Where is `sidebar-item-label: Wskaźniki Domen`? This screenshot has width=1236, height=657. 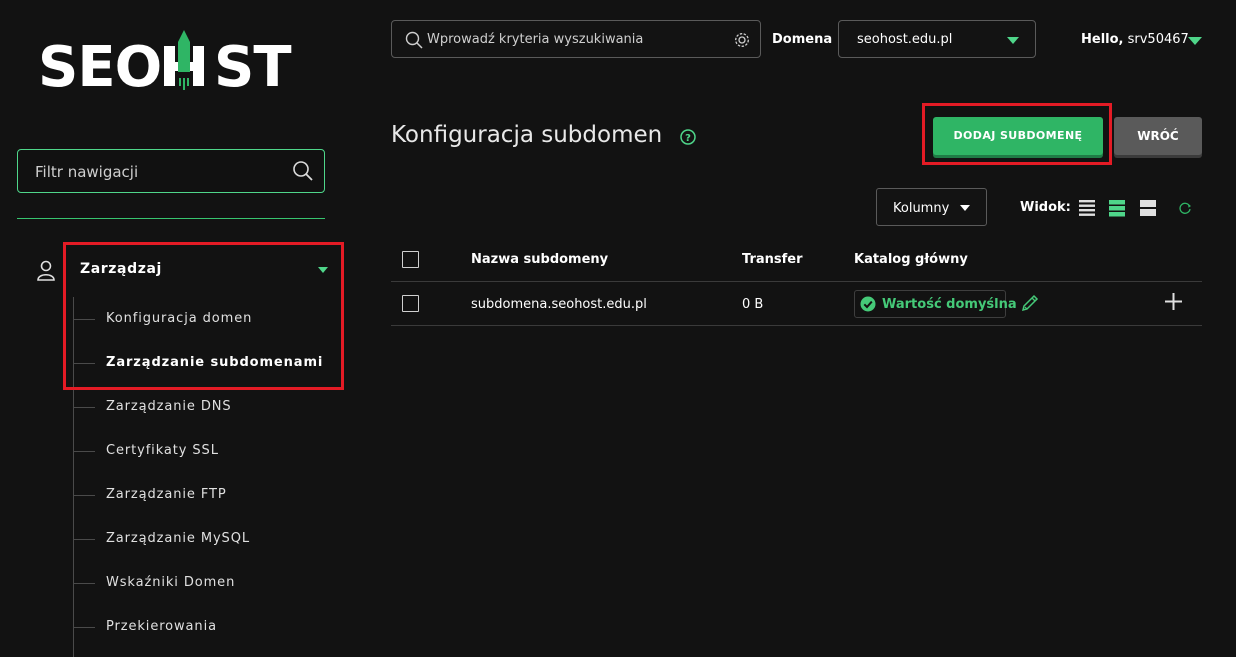 sidebar-item-label: Wskaźniki Domen is located at coordinates (171, 582).